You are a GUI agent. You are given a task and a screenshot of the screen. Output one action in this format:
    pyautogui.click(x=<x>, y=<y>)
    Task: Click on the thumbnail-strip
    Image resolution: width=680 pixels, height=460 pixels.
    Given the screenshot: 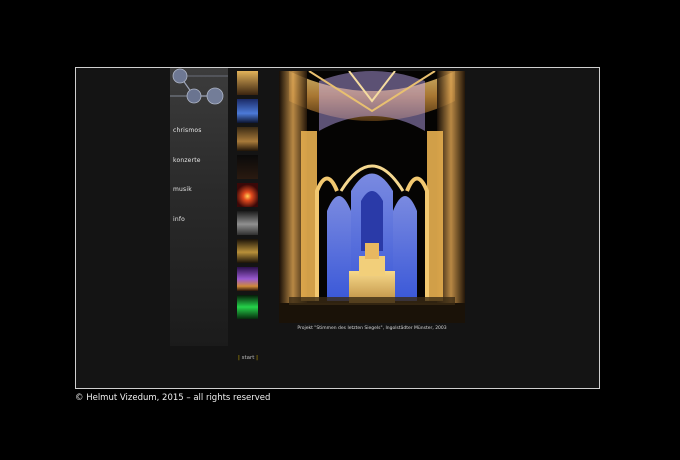 What is the action you would take?
    pyautogui.click(x=247, y=199)
    